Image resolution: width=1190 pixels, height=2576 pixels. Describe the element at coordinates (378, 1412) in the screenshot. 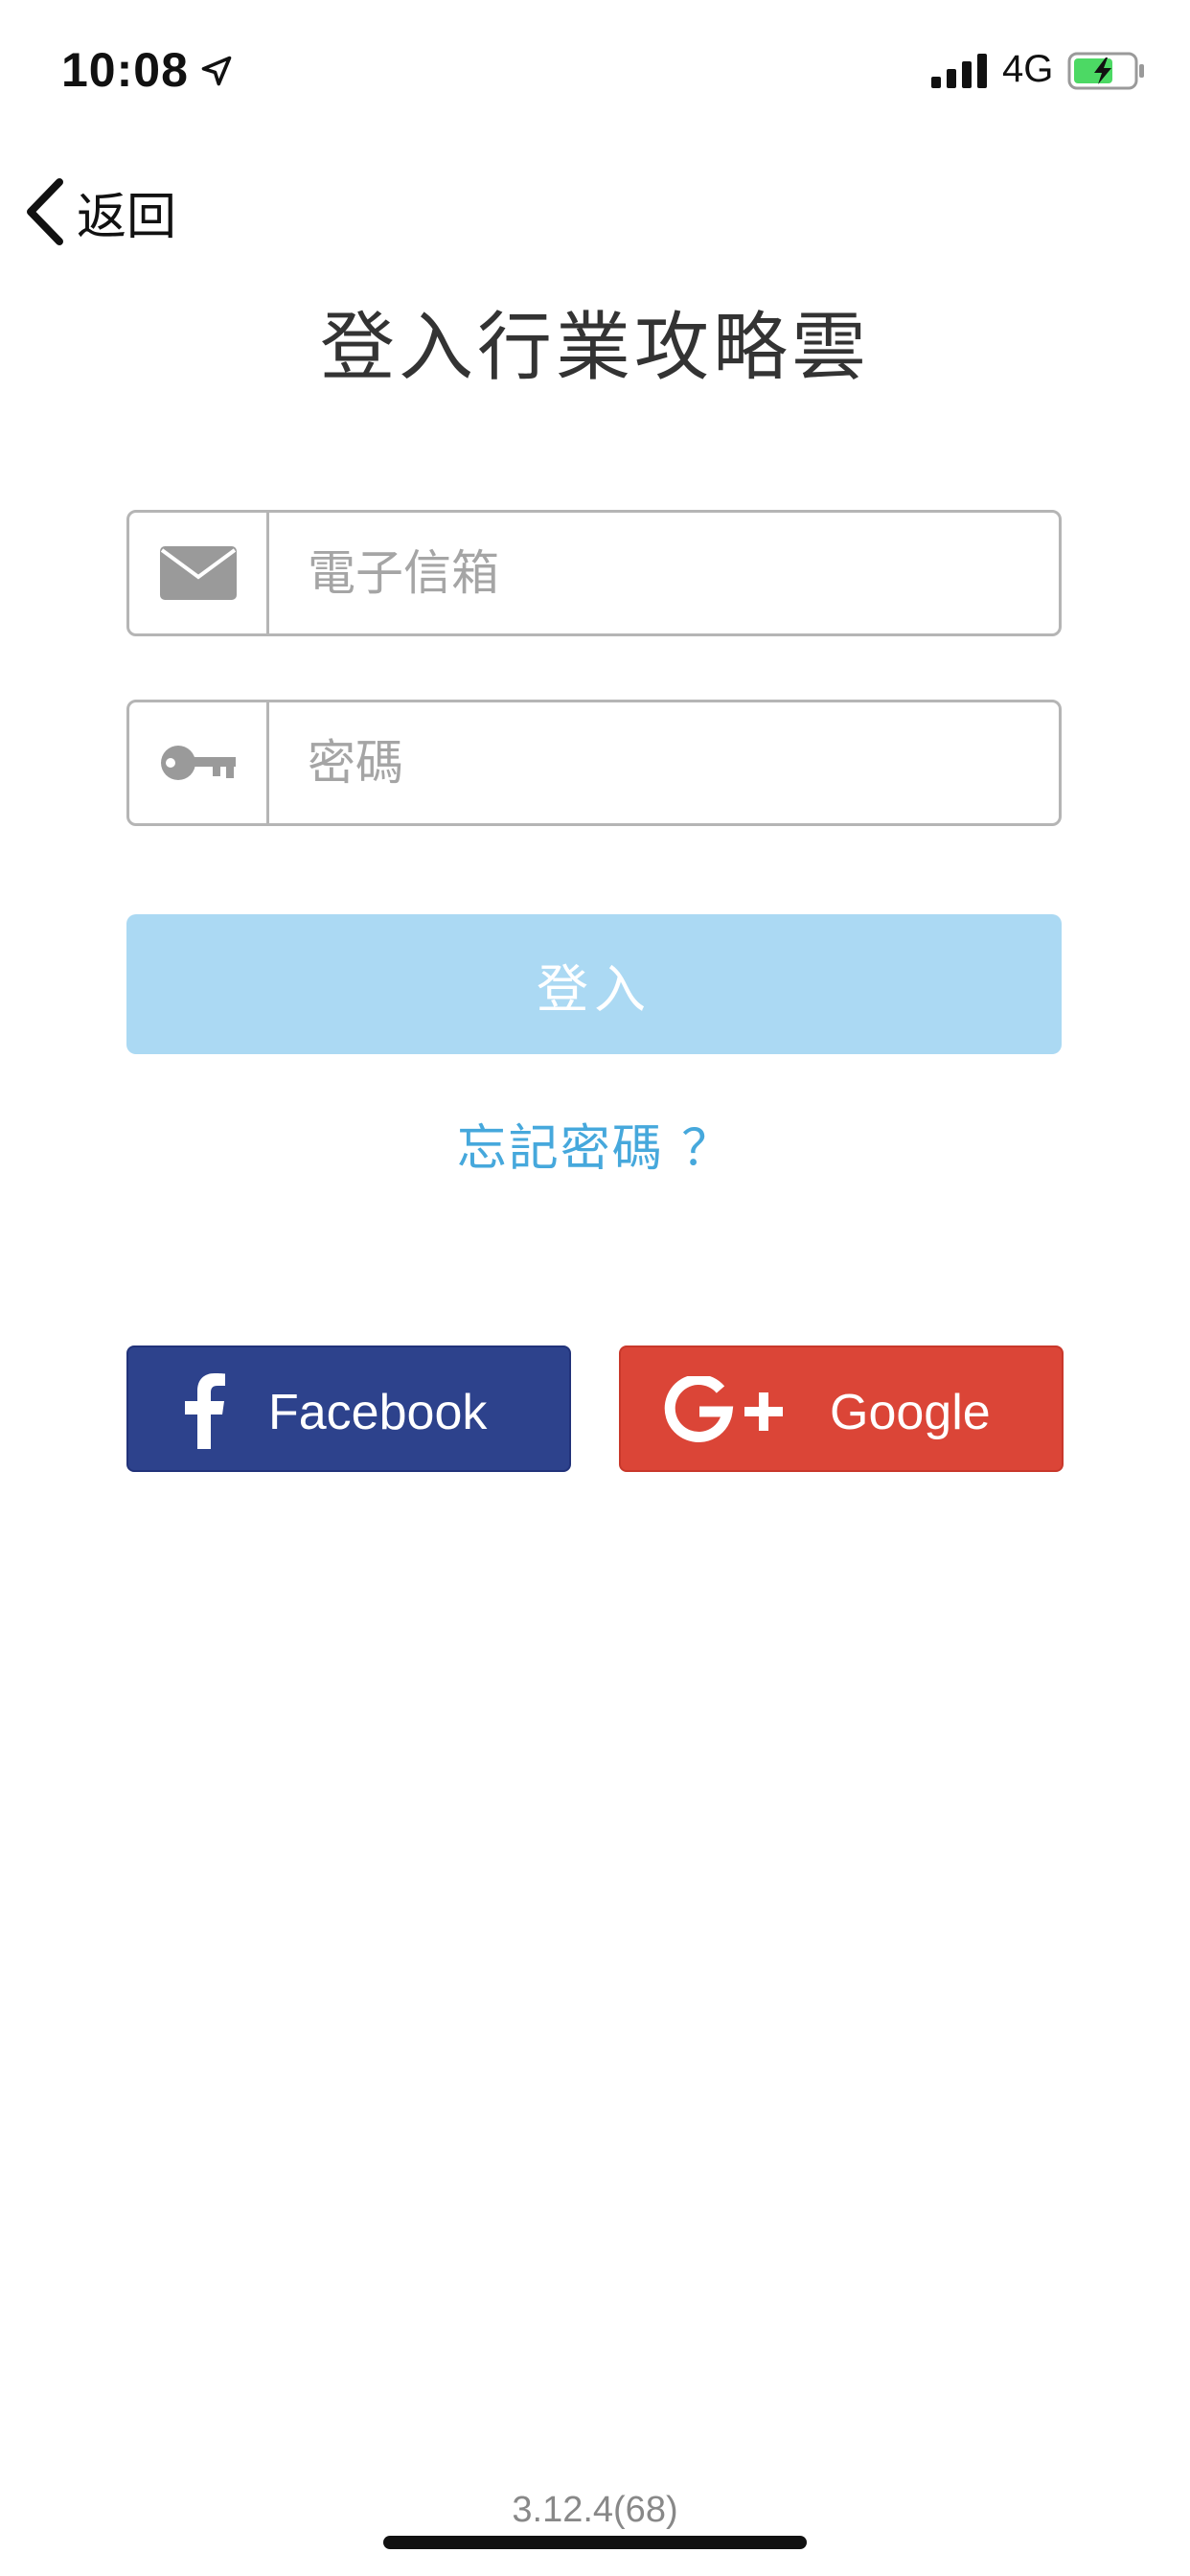

I see `facebook-label: Facebook` at that location.